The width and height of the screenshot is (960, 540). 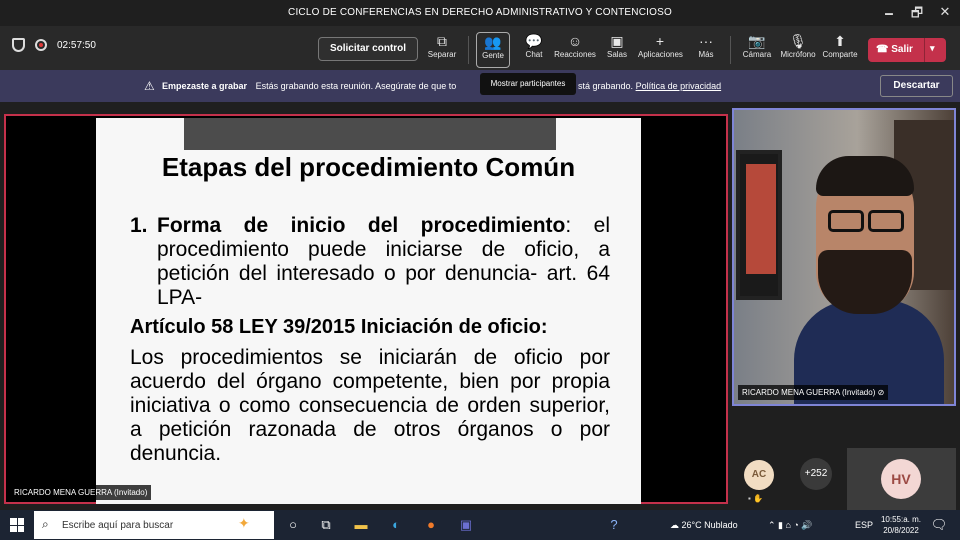 I want to click on participant-name-tag: RICARDO MENA GUERRA (Invitado) ⊘, so click(x=813, y=392).